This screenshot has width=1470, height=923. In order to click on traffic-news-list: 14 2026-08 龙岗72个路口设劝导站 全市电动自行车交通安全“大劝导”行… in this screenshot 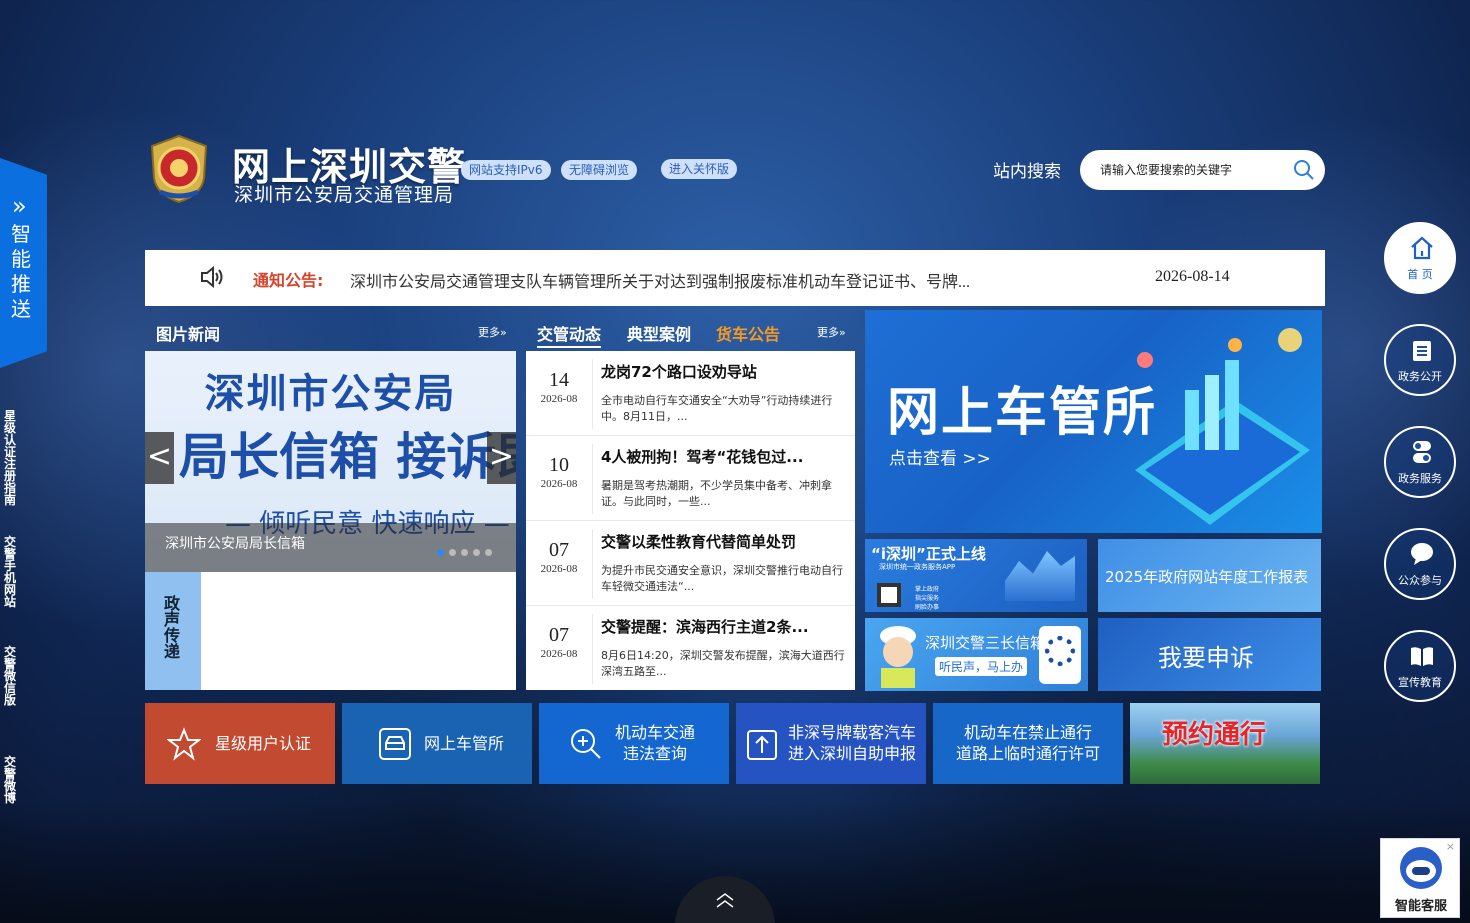, I will do `click(690, 520)`.